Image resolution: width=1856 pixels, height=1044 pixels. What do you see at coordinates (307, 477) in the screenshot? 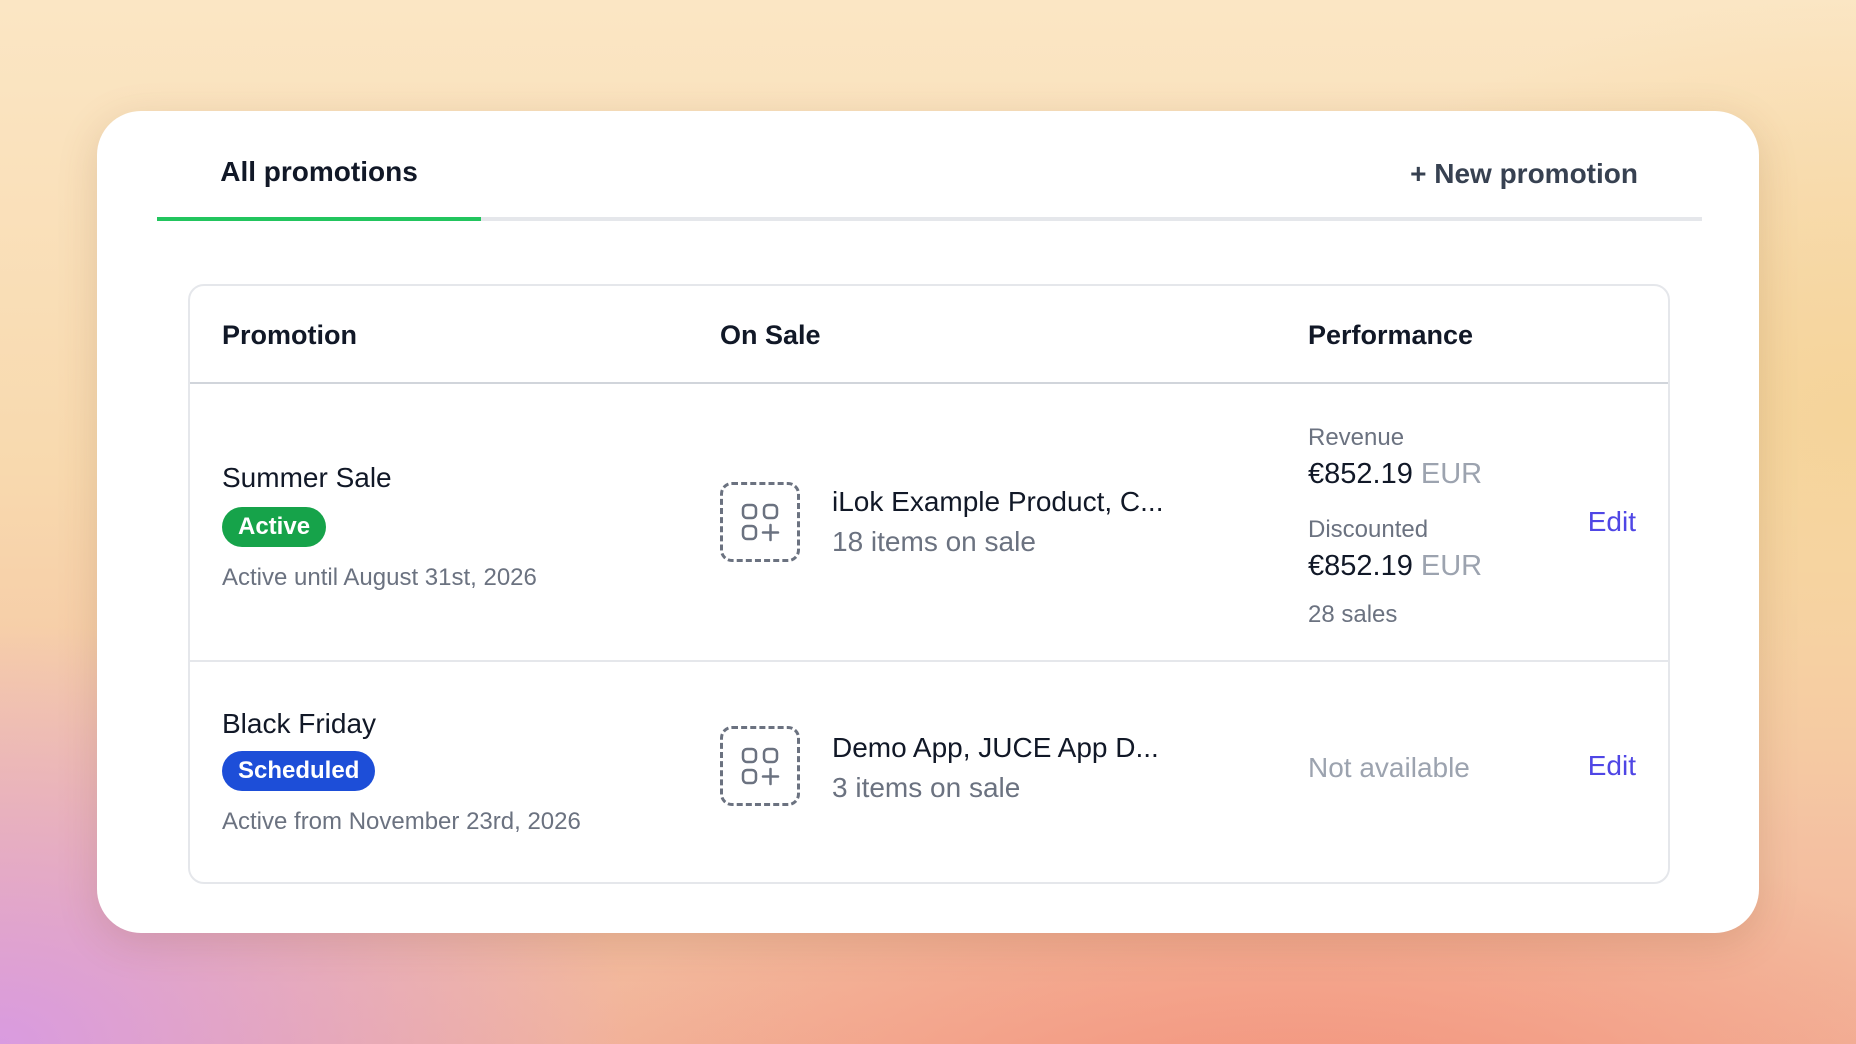
I see `promotion-name: Summer Sale` at bounding box center [307, 477].